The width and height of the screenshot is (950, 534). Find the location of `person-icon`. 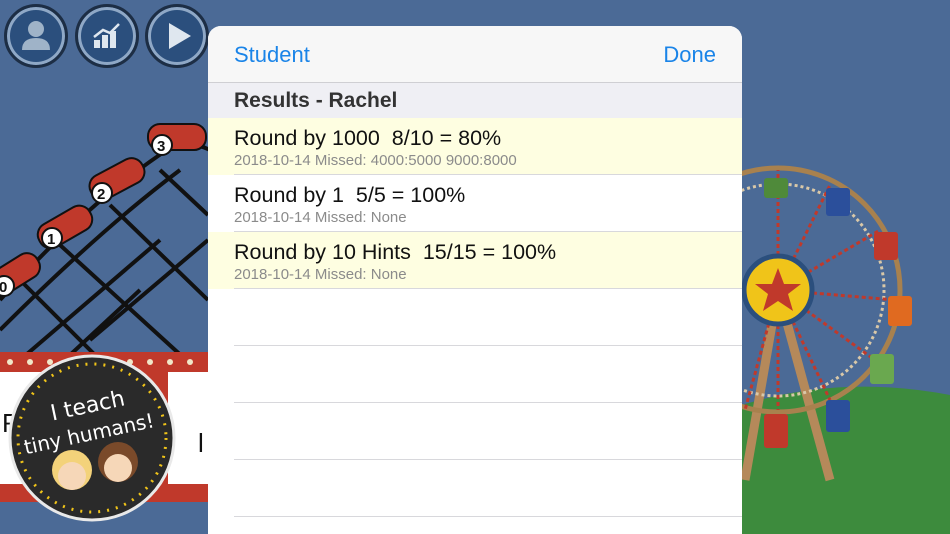

person-icon is located at coordinates (36, 35).